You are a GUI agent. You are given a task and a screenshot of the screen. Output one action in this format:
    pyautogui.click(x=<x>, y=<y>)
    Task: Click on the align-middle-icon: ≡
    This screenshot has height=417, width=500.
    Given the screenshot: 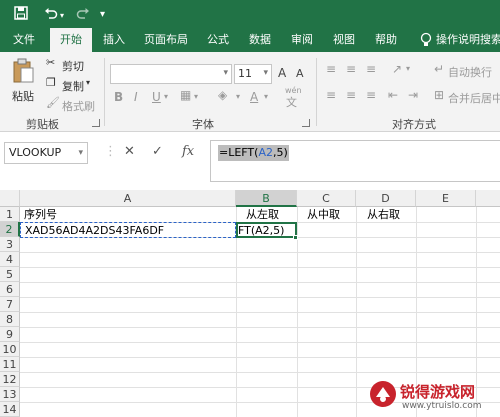 What is the action you would take?
    pyautogui.click(x=351, y=69)
    